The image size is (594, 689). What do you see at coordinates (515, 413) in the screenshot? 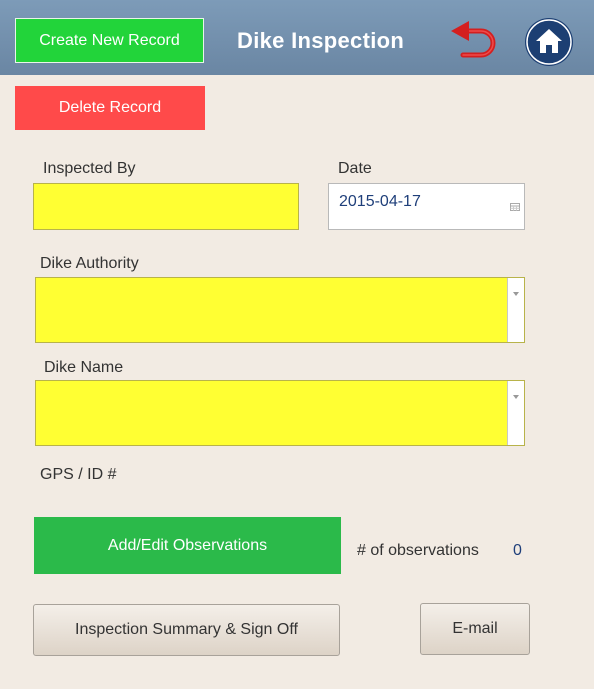
I see `dike-name-dropdown` at bounding box center [515, 413].